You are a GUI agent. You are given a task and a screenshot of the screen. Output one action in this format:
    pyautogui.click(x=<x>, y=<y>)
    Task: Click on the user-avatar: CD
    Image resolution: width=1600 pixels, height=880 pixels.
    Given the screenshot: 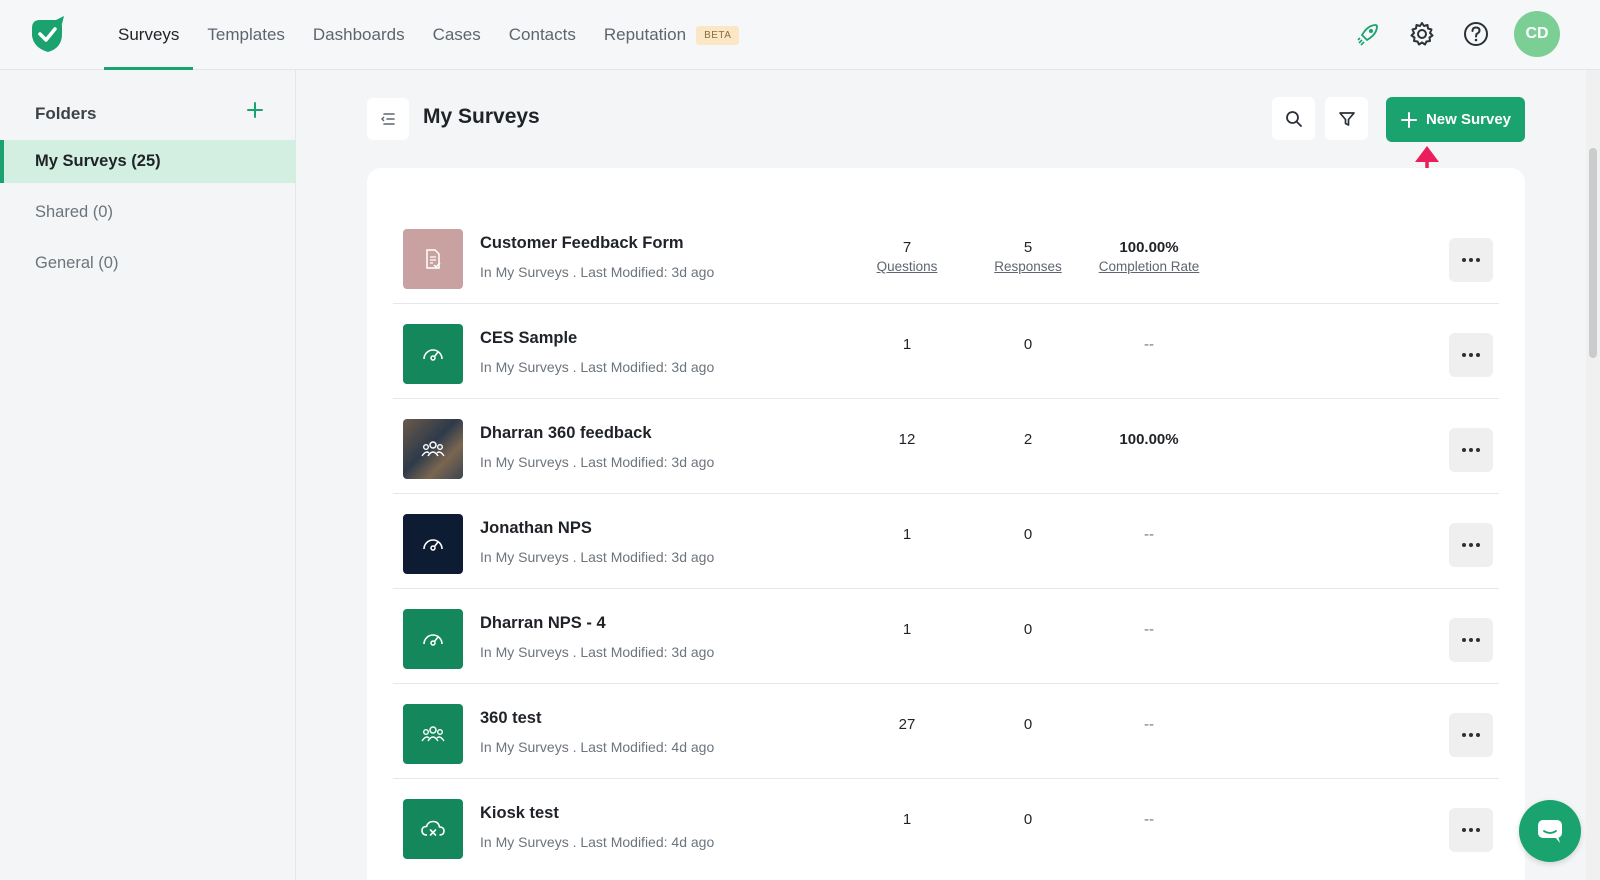 What is the action you would take?
    pyautogui.click(x=1537, y=34)
    